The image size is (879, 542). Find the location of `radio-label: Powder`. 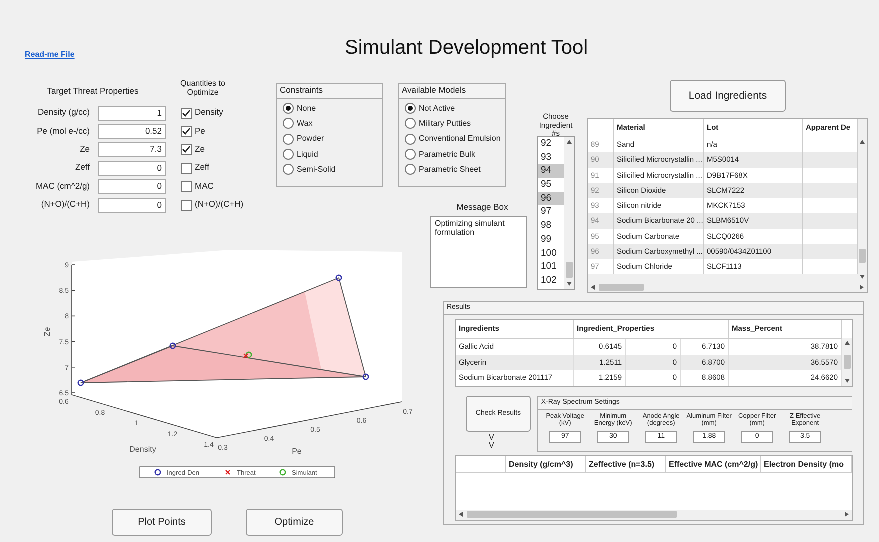

radio-label: Powder is located at coordinates (310, 139).